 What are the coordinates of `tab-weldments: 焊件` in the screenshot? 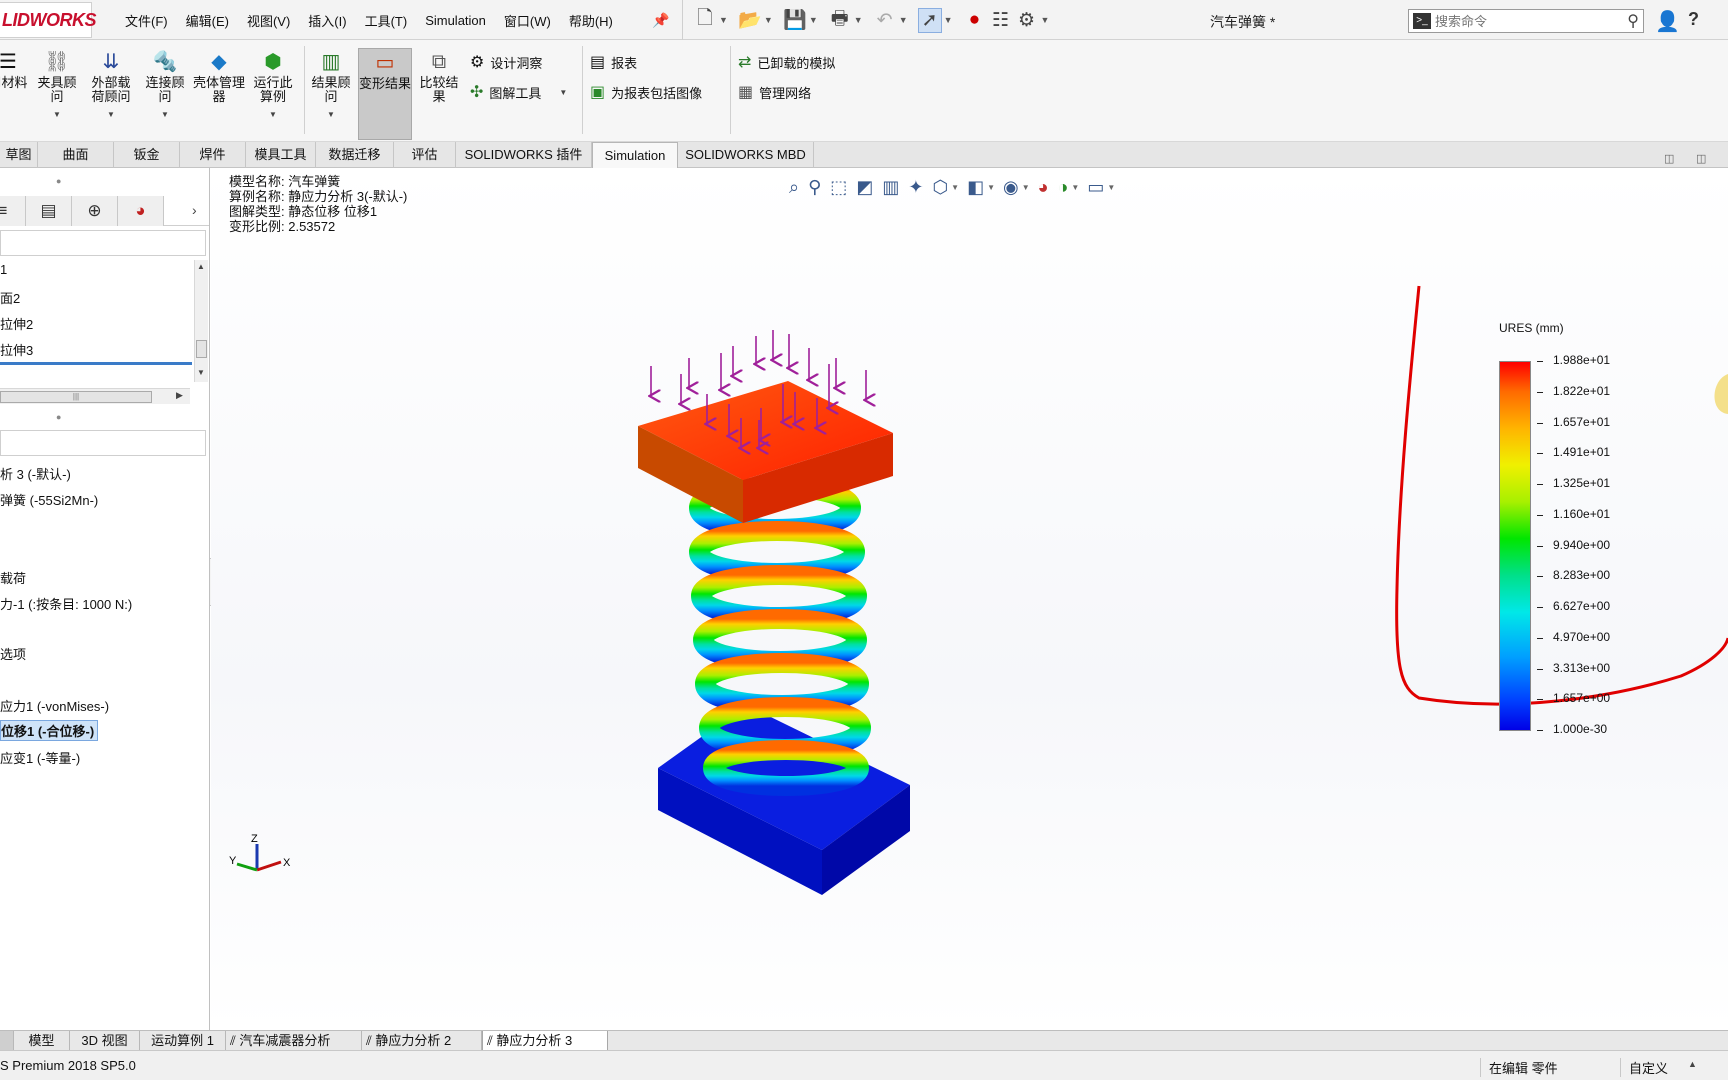 It's located at (213, 155).